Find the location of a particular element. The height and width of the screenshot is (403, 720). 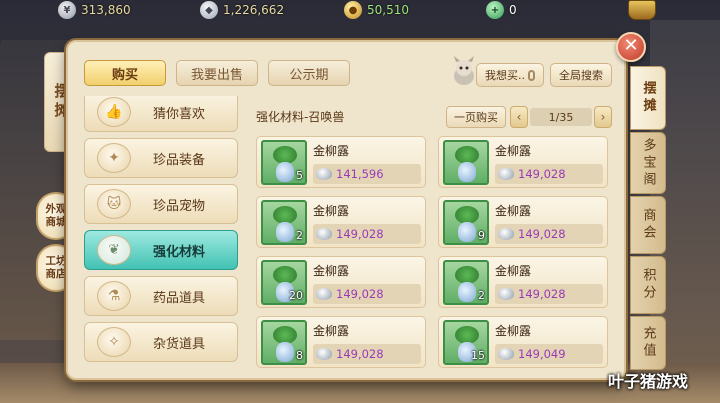

medicine-icon: ⚗ is located at coordinates (114, 296).